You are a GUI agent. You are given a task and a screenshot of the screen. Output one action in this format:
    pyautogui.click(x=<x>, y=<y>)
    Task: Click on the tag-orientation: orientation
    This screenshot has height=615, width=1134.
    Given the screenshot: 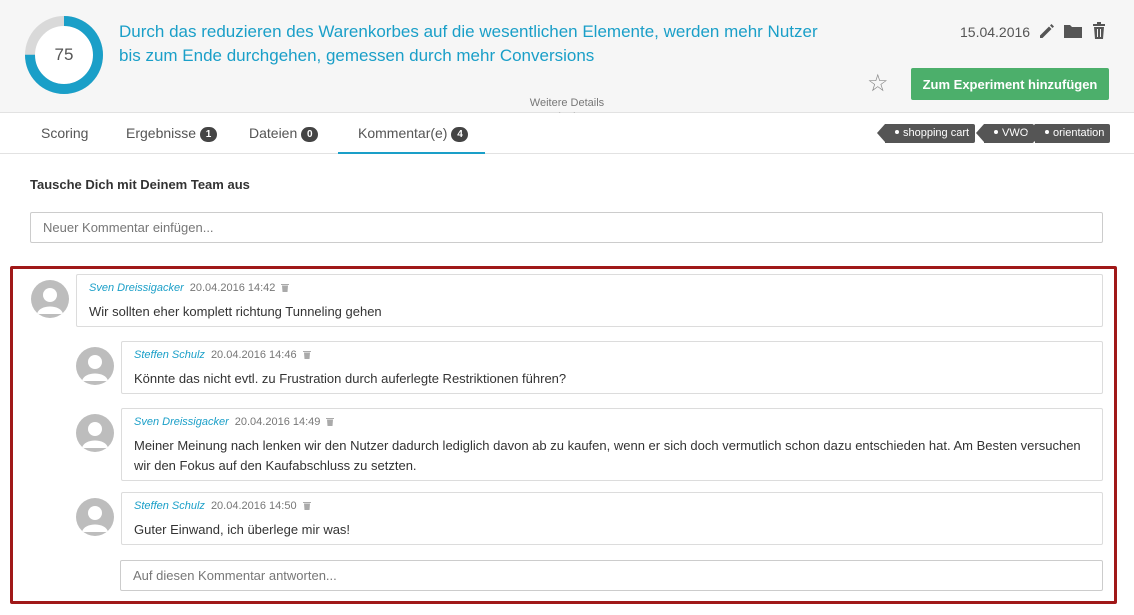 What is the action you would take?
    pyautogui.click(x=1068, y=133)
    